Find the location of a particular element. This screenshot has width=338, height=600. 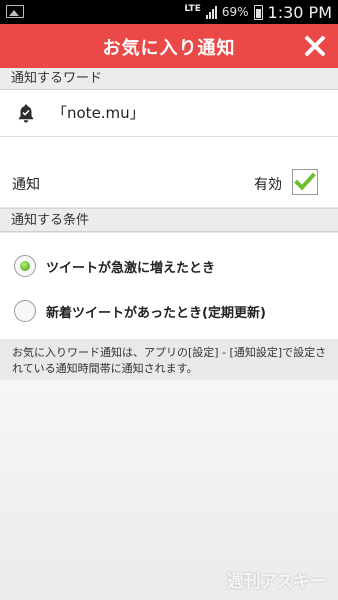

section-header-word: 通知するワード is located at coordinates (169, 79).